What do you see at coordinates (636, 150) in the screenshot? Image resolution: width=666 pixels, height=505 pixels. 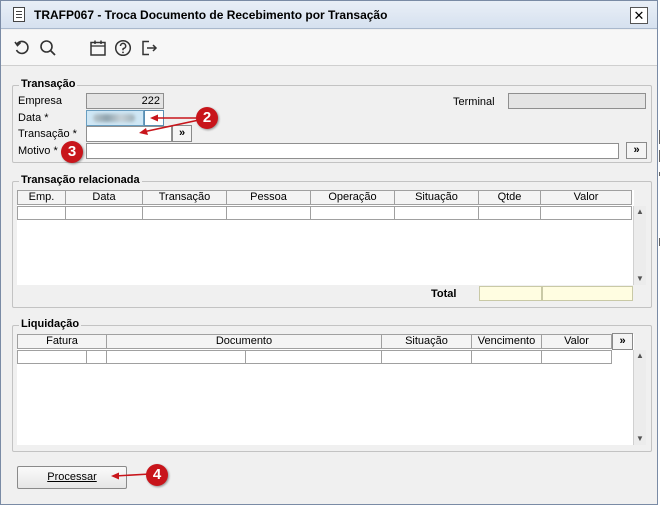 I see `motivo-lookup-button: »` at bounding box center [636, 150].